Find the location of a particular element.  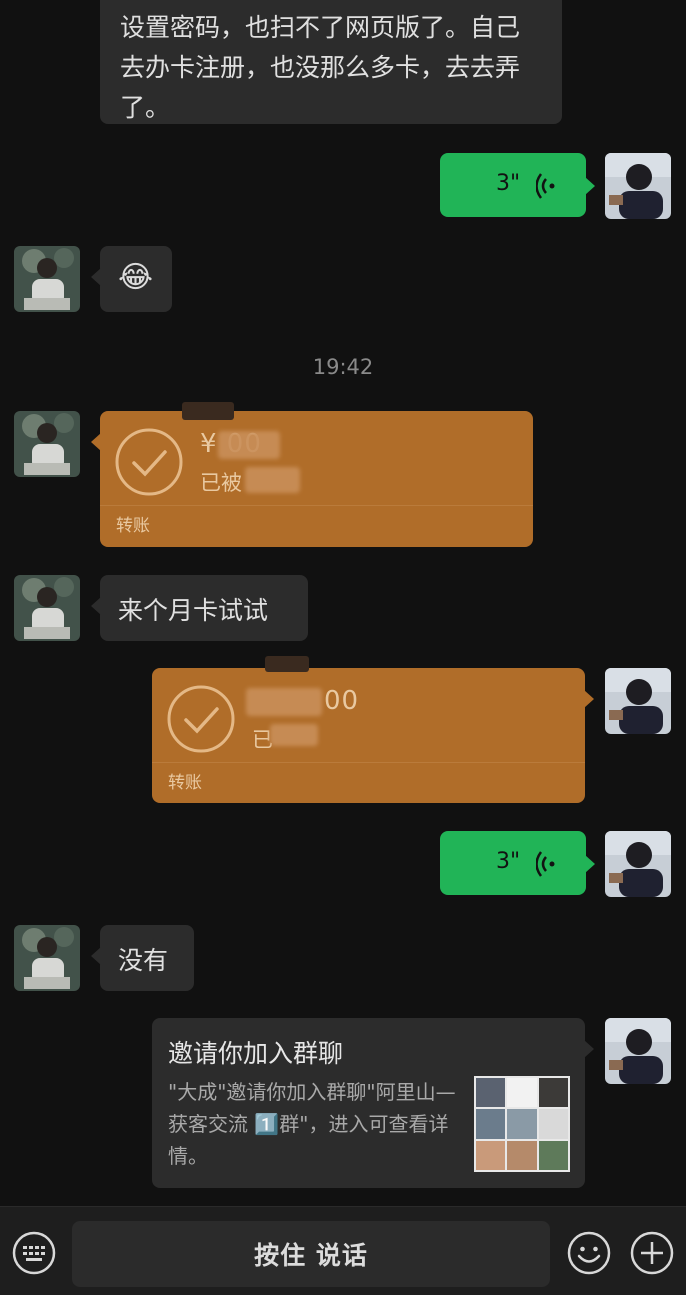

invite-title: 邀请你加入群聊 is located at coordinates (256, 1053).